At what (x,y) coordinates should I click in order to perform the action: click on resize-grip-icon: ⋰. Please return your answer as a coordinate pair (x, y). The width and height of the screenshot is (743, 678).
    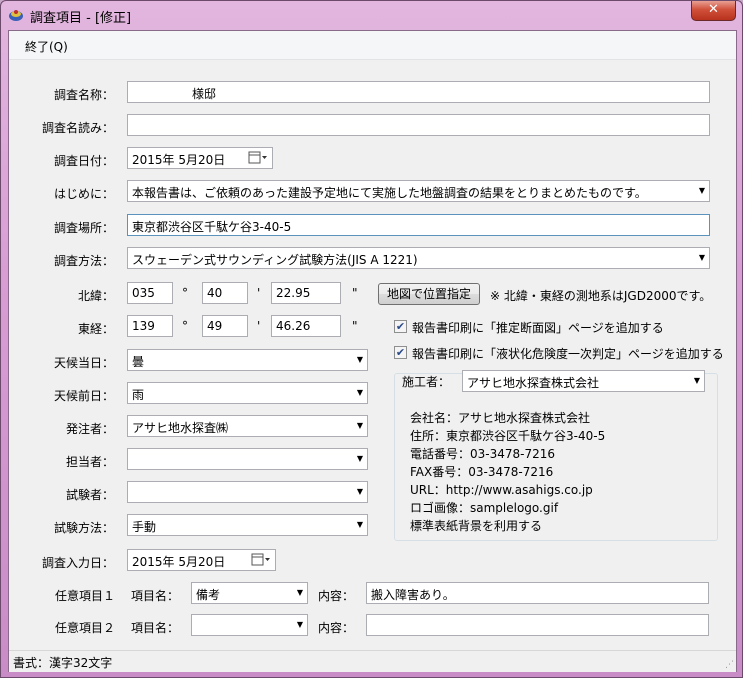
    Looking at the image, I should click on (729, 665).